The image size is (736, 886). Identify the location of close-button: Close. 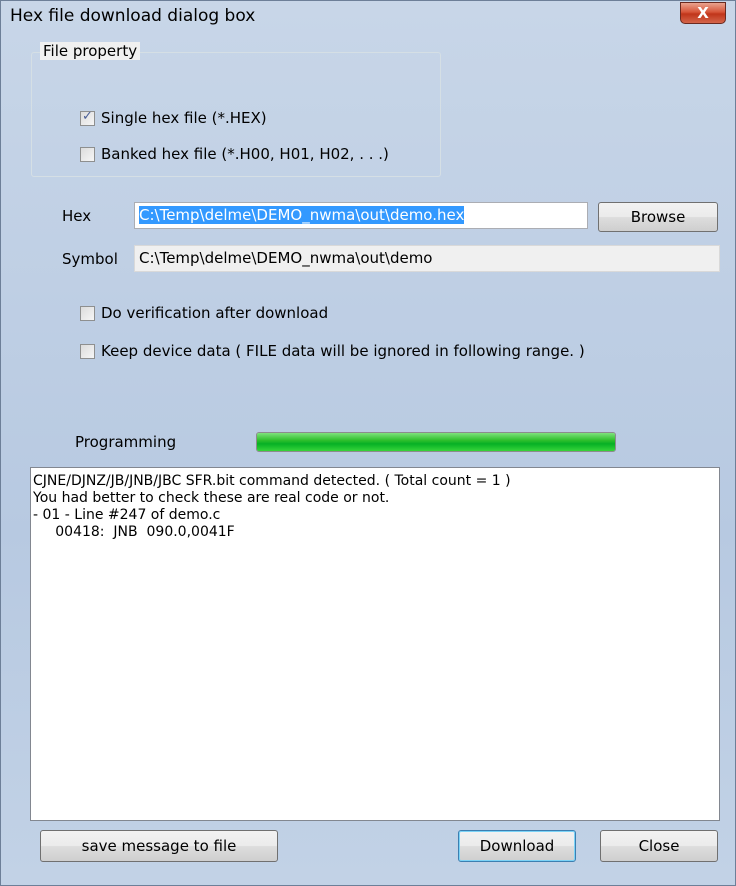
(659, 846).